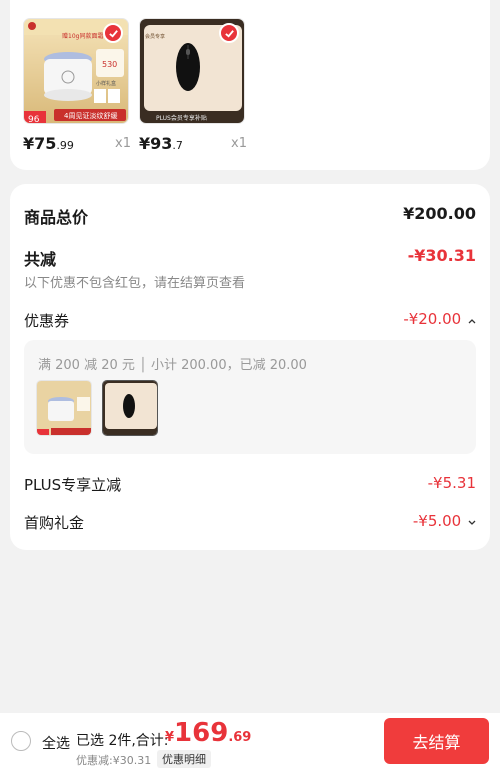 This screenshot has width=500, height=769. I want to click on mouse-corner-label: 会员专享, so click(155, 36).